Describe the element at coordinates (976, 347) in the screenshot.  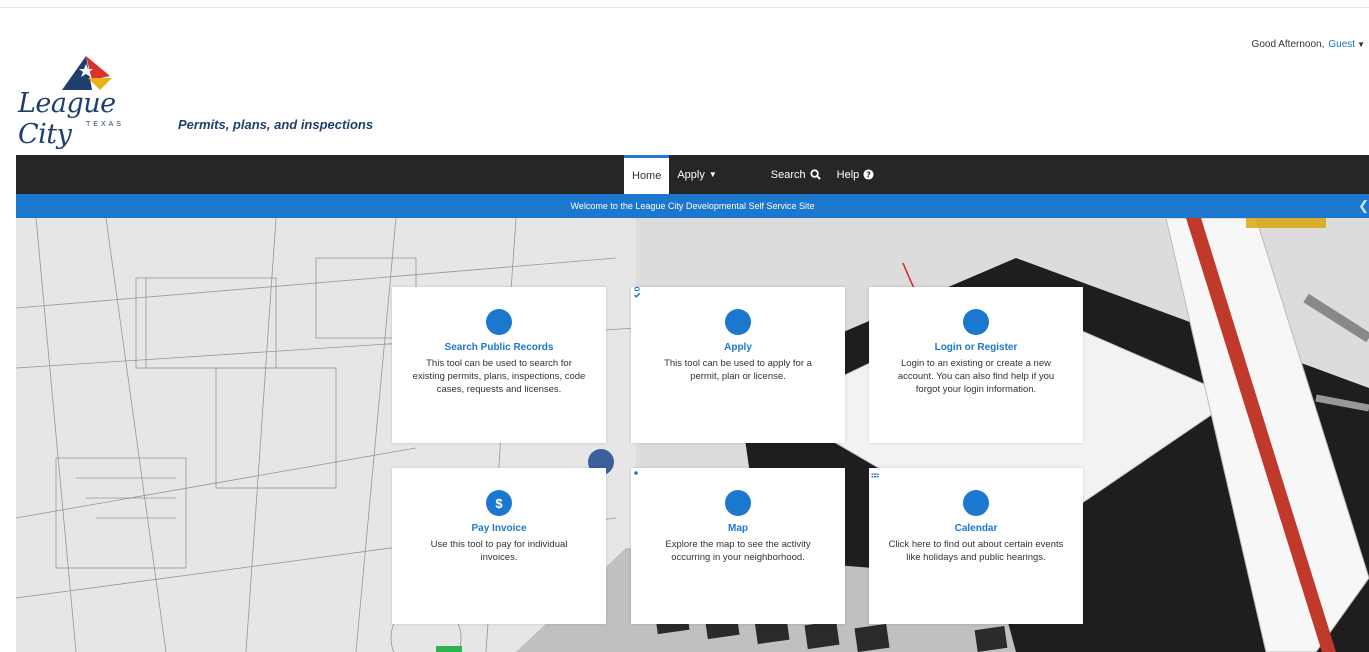
I see `card-title: Login or Register` at that location.